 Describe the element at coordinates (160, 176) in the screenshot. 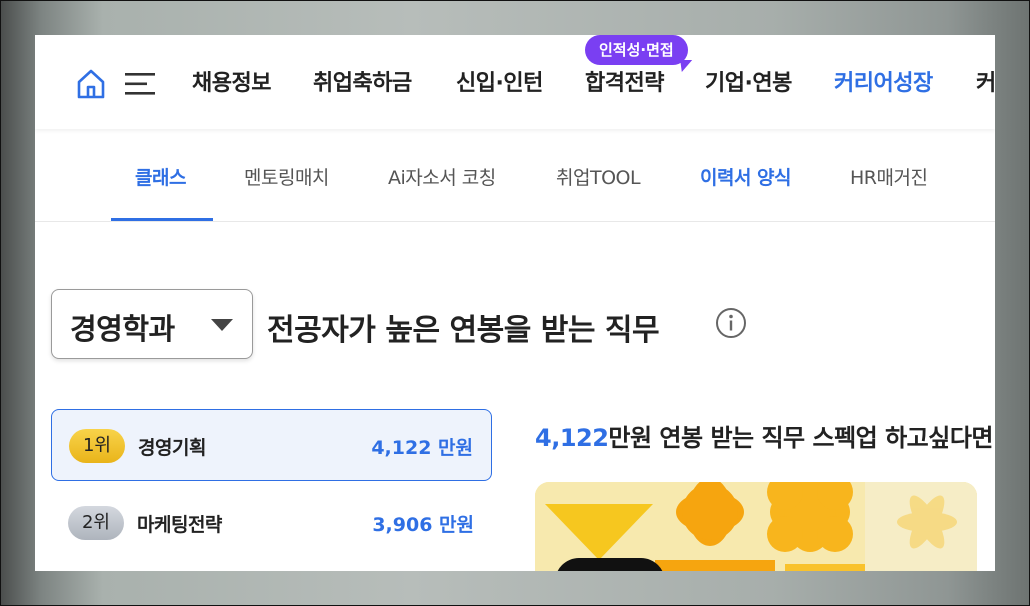

I see `tab-class: 클래스` at that location.